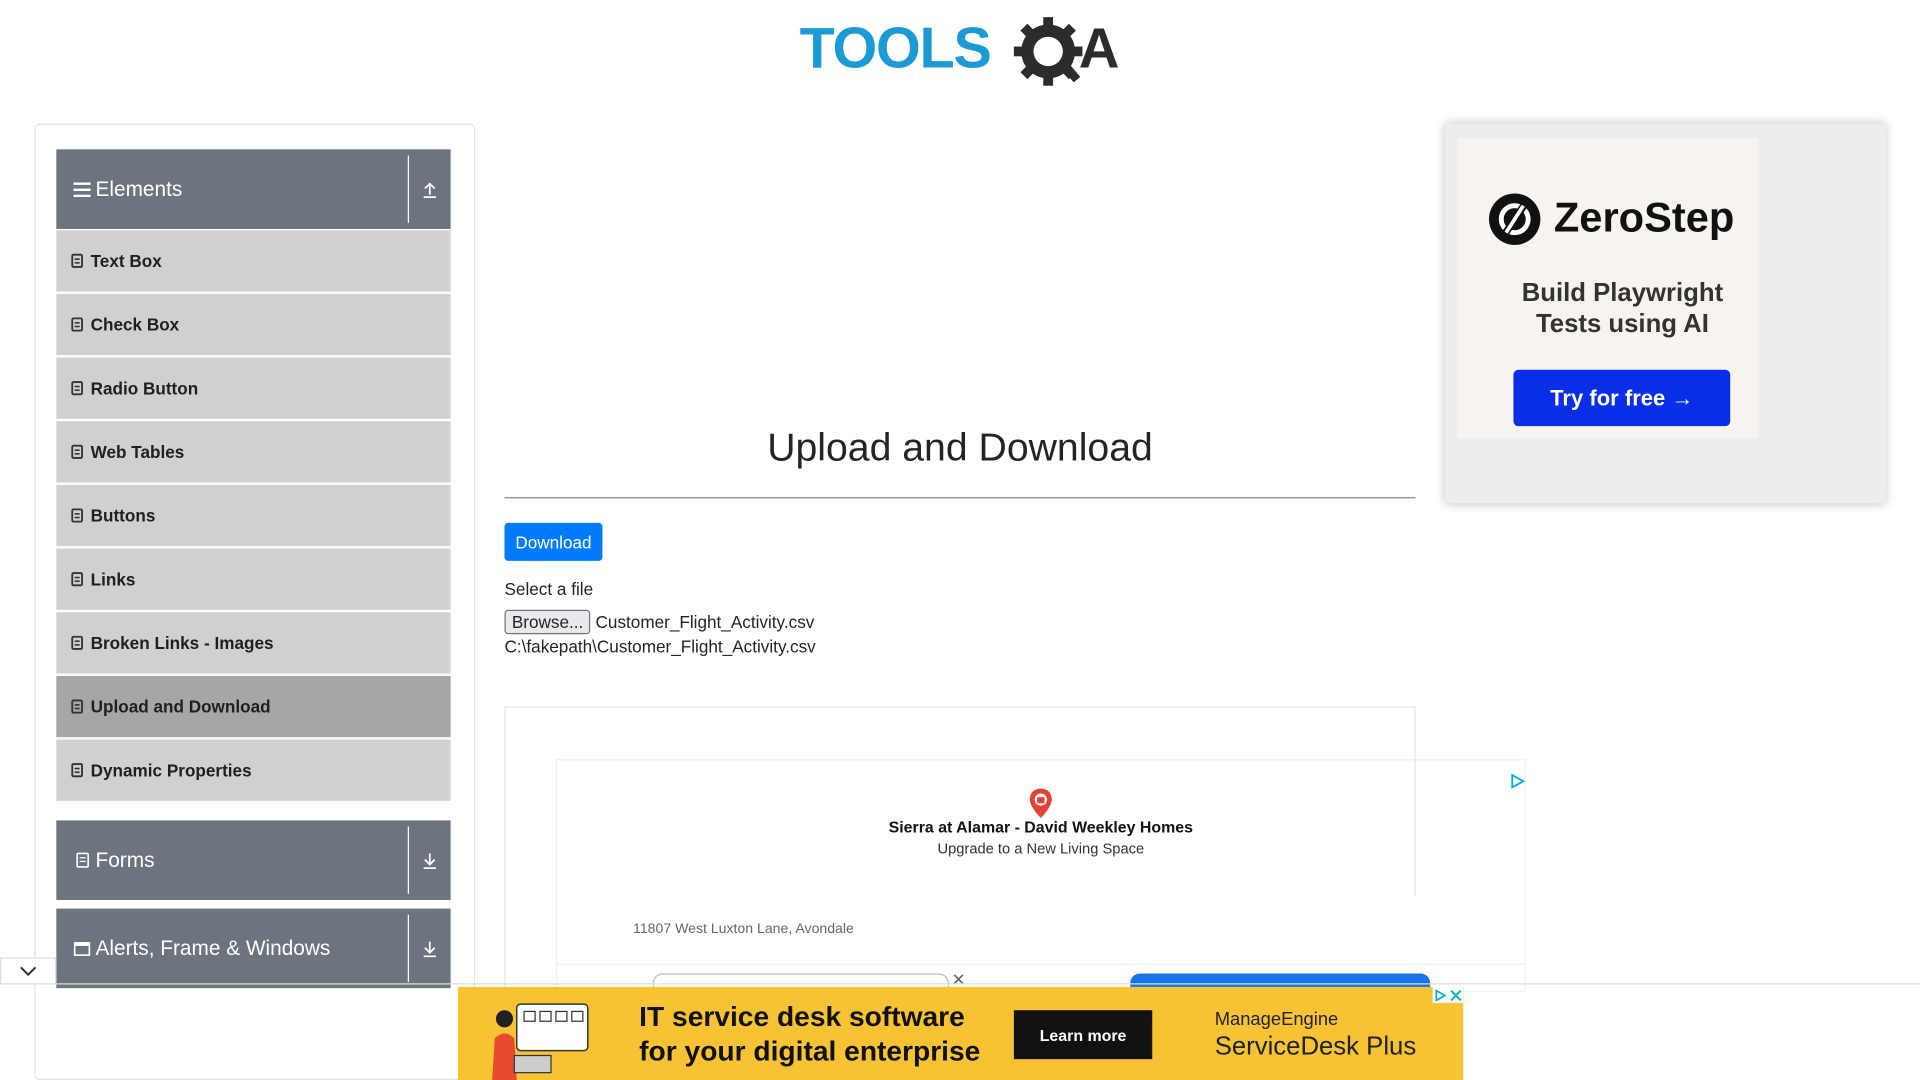 The height and width of the screenshot is (1080, 1920). What do you see at coordinates (1040, 964) in the screenshot?
I see `ad-separator` at bounding box center [1040, 964].